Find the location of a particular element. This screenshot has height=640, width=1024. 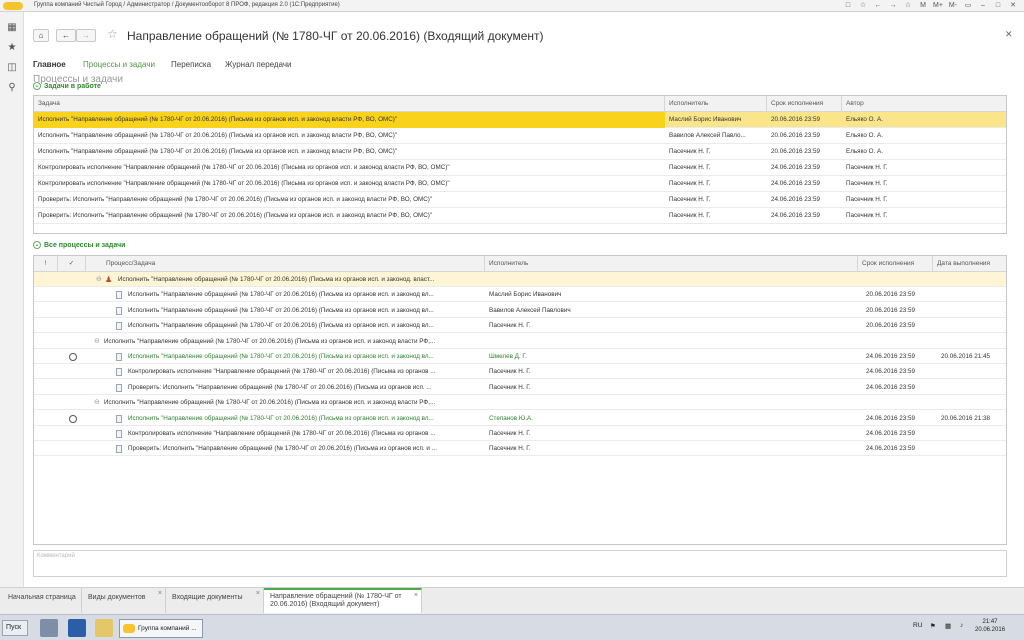

chevron-down-icon: ⌄ is located at coordinates (37, 245).